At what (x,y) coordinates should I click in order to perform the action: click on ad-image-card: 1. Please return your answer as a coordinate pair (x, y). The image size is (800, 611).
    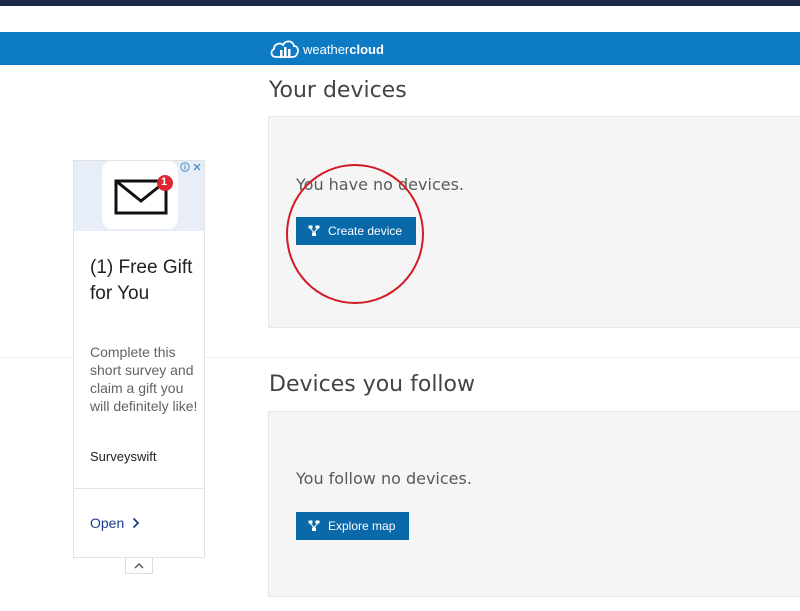
    Looking at the image, I should click on (140, 195).